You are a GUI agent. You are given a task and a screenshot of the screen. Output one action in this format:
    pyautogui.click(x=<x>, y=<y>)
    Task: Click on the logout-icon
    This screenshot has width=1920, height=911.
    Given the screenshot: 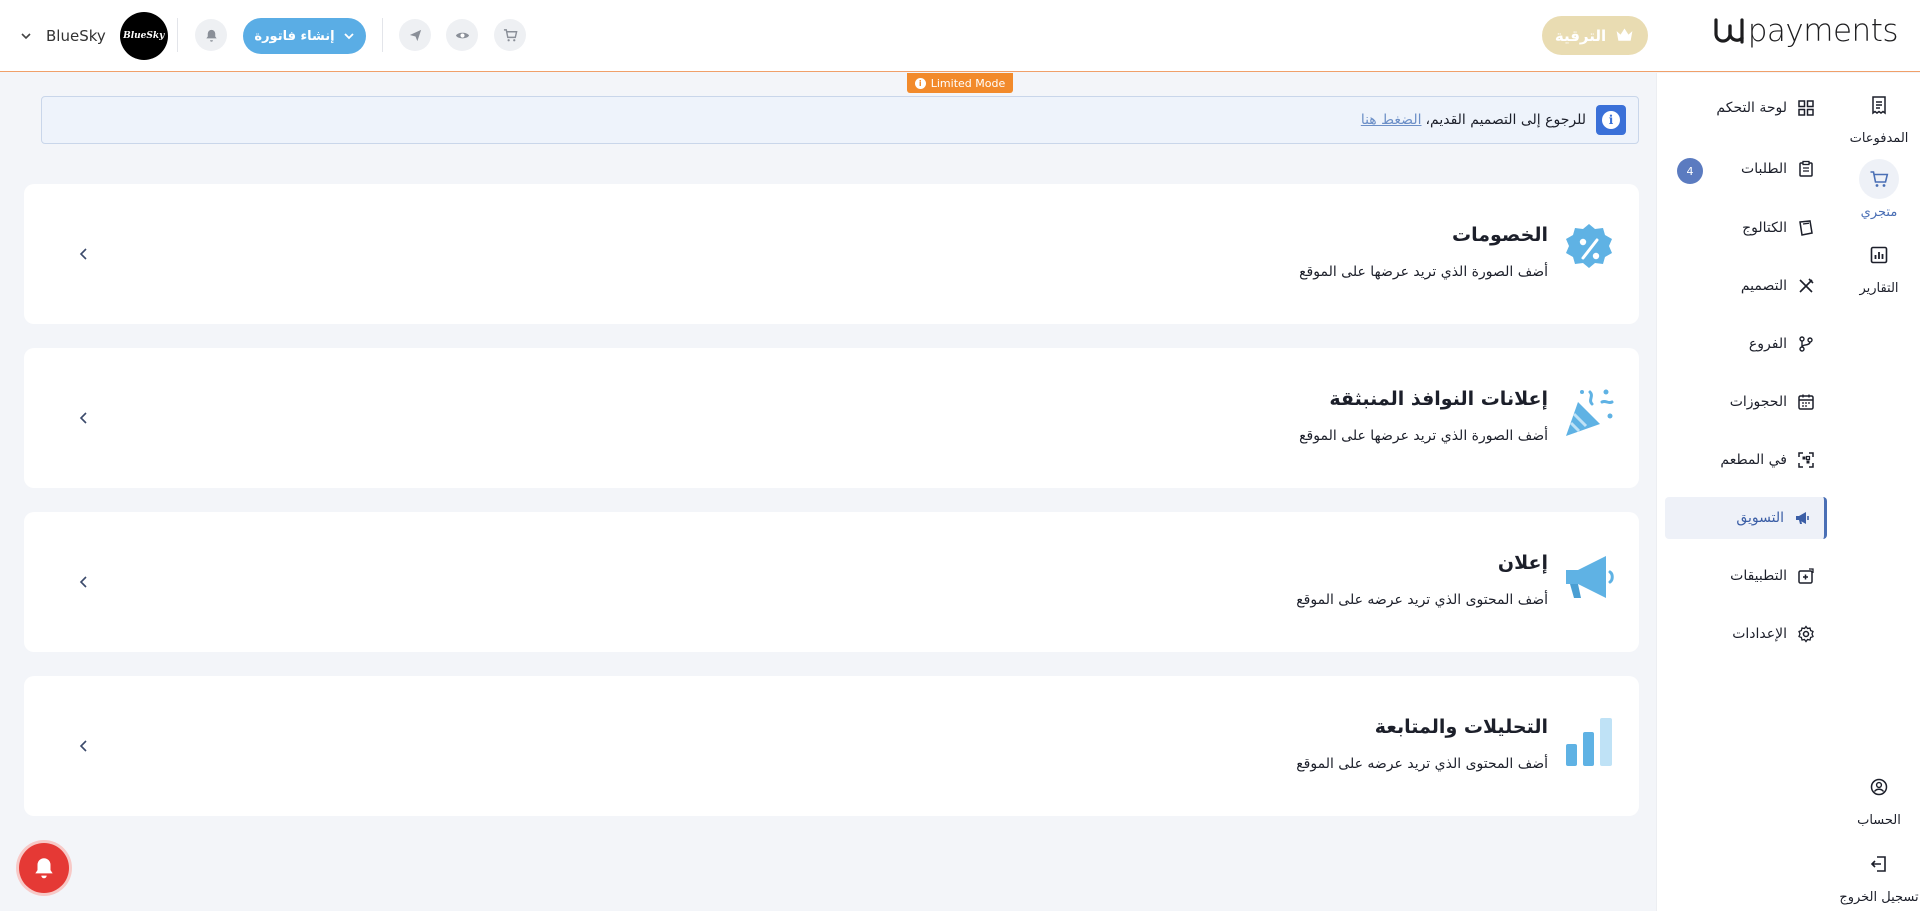 What is the action you would take?
    pyautogui.click(x=1879, y=864)
    